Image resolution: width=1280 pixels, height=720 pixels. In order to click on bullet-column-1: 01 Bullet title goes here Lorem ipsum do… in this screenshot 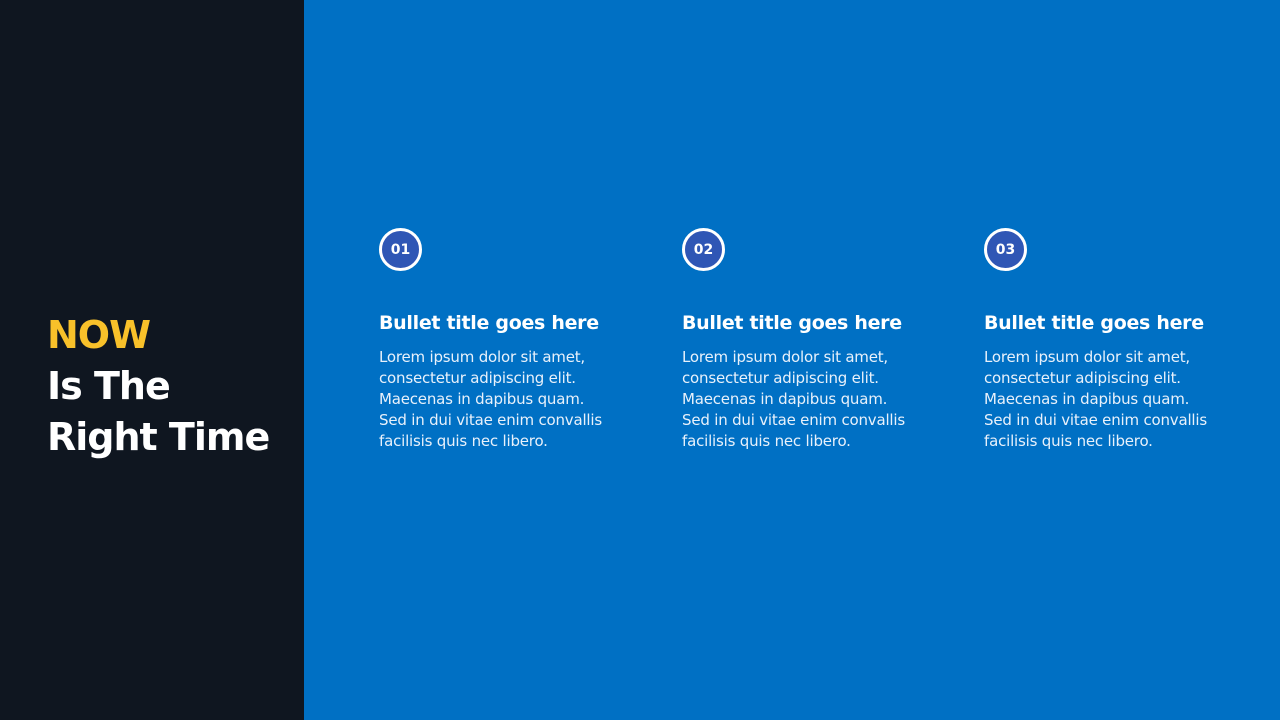, I will do `click(499, 340)`.